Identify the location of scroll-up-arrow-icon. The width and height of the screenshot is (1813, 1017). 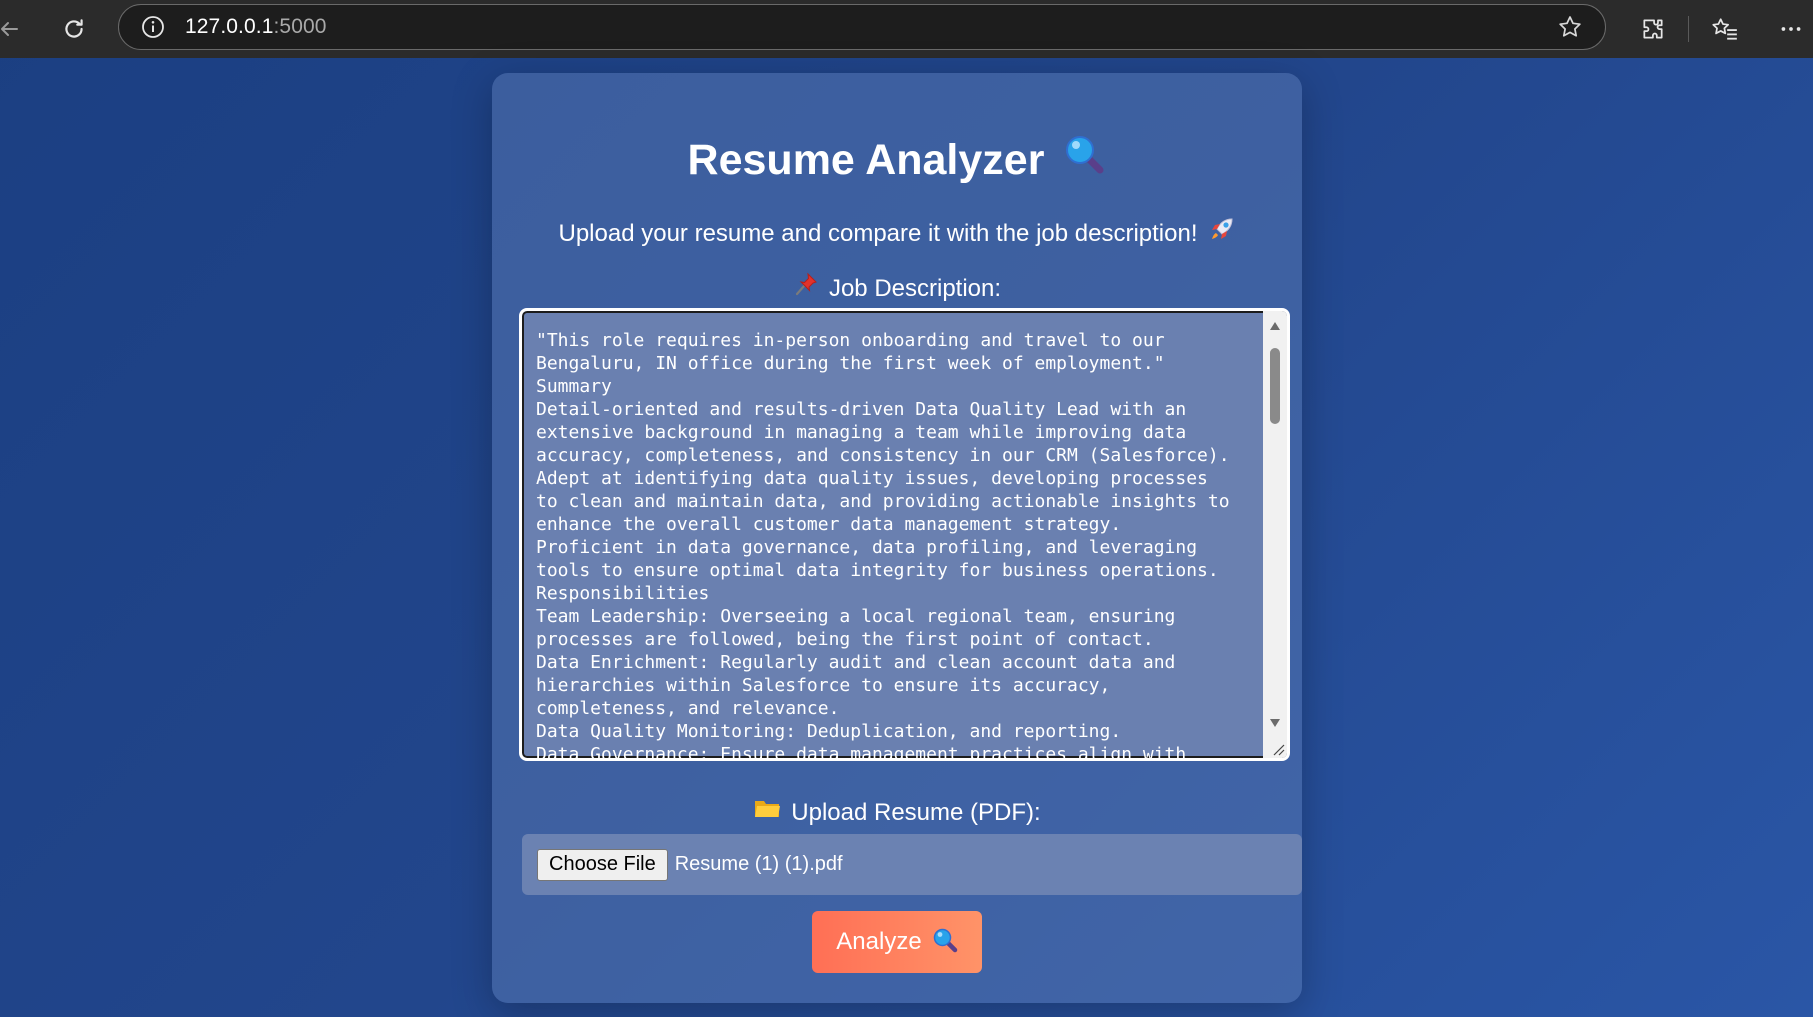
(1275, 326).